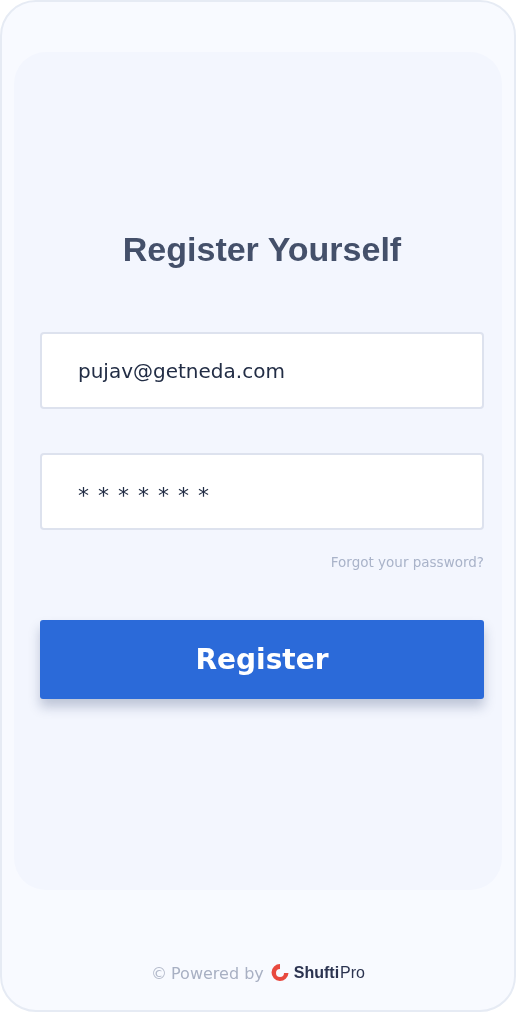 This screenshot has height=1012, width=516. Describe the element at coordinates (316, 973) in the screenshot. I see `brand-name: Shufti` at that location.